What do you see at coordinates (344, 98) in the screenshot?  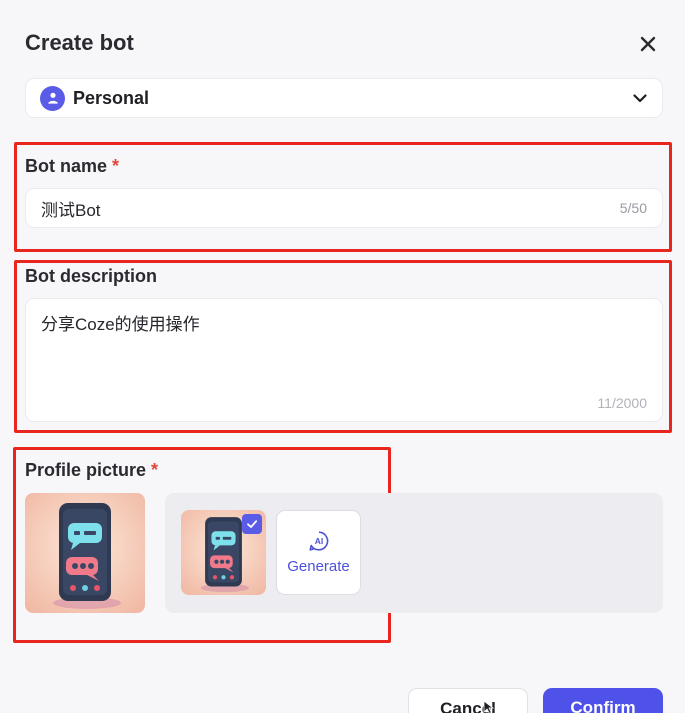 I see `space-select: Personal` at bounding box center [344, 98].